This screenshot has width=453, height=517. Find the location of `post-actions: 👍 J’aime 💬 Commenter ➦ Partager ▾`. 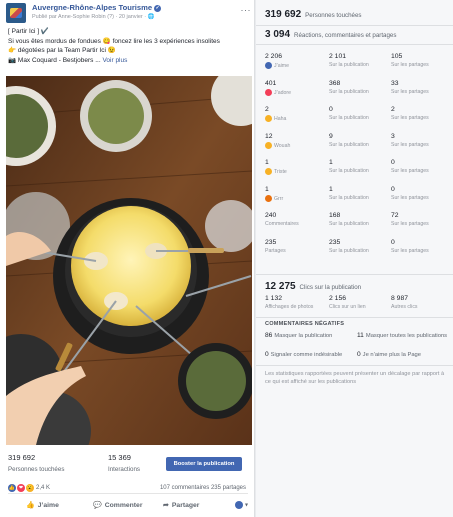

post-actions: 👍 J’aime 💬 Commenter ➦ Partager ▾ is located at coordinates (128, 508).